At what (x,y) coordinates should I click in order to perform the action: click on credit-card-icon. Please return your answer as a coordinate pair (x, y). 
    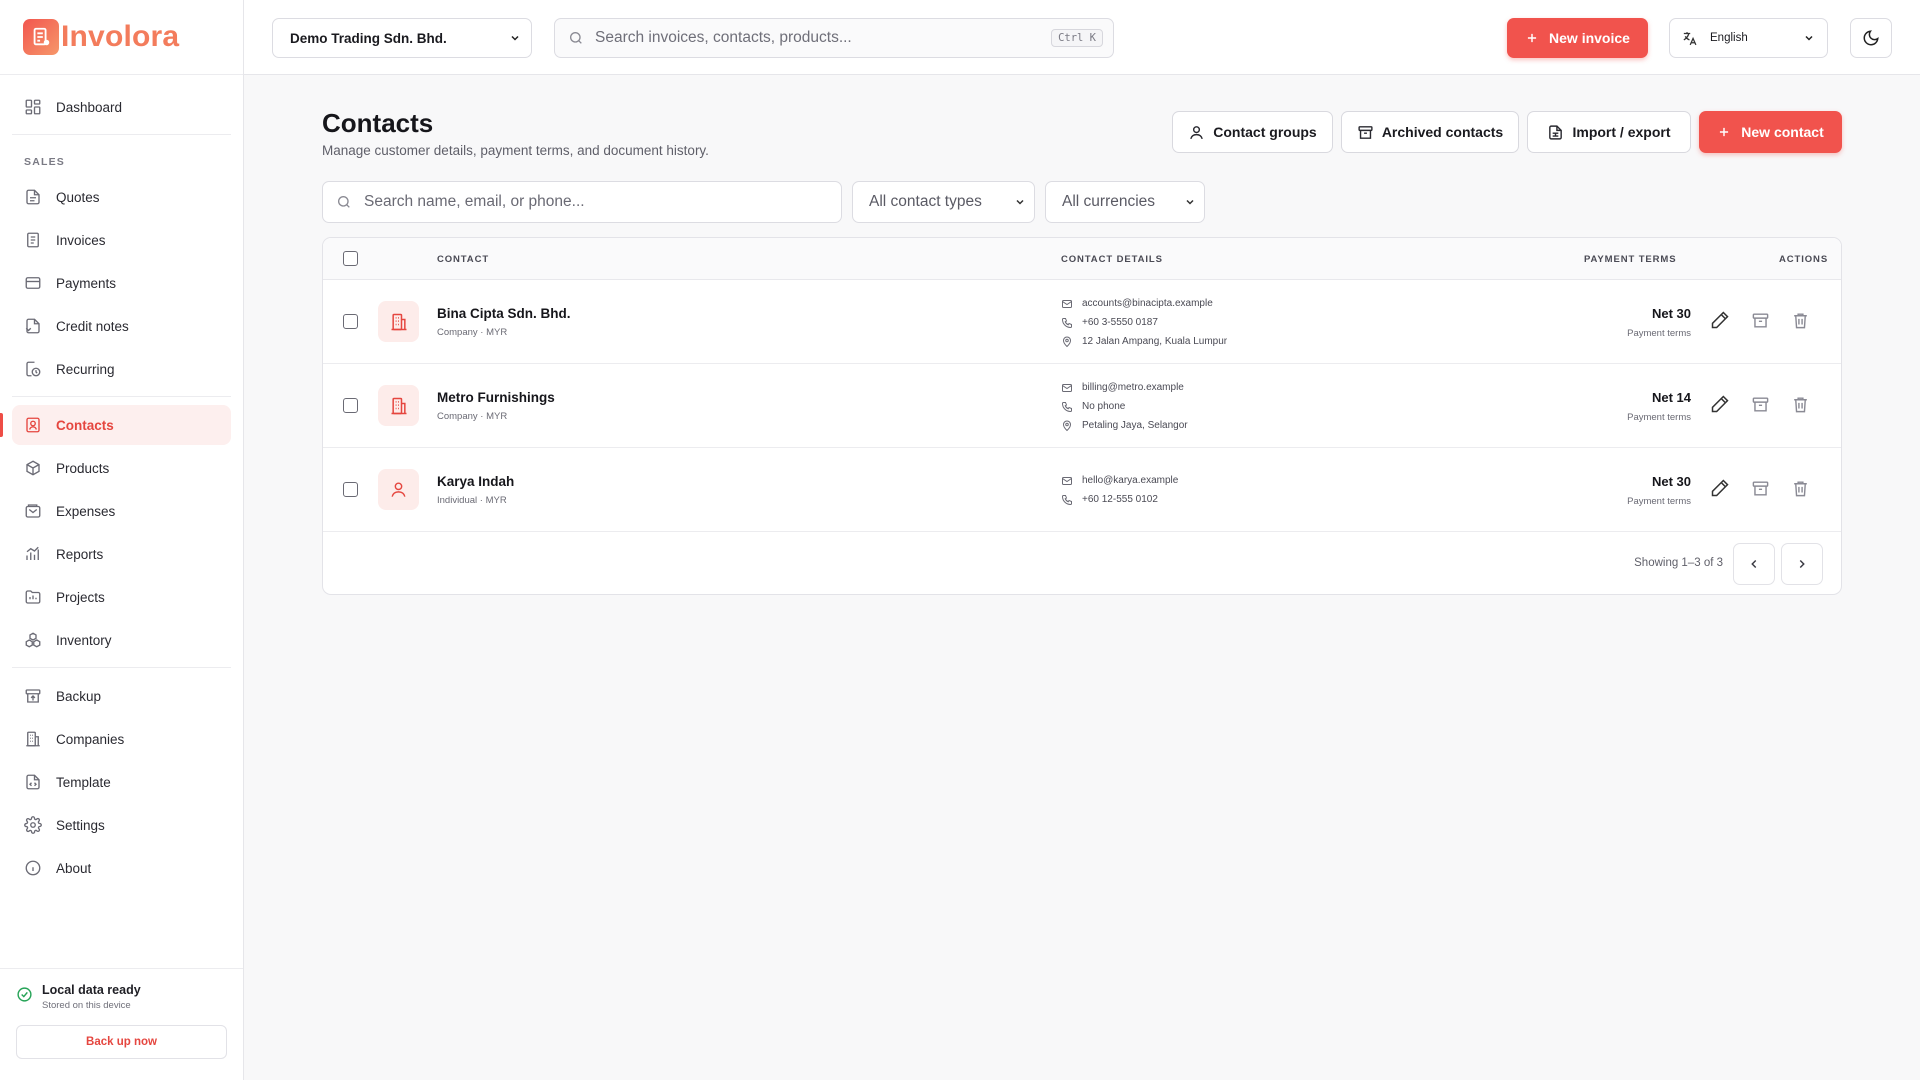
    Looking at the image, I should click on (33, 283).